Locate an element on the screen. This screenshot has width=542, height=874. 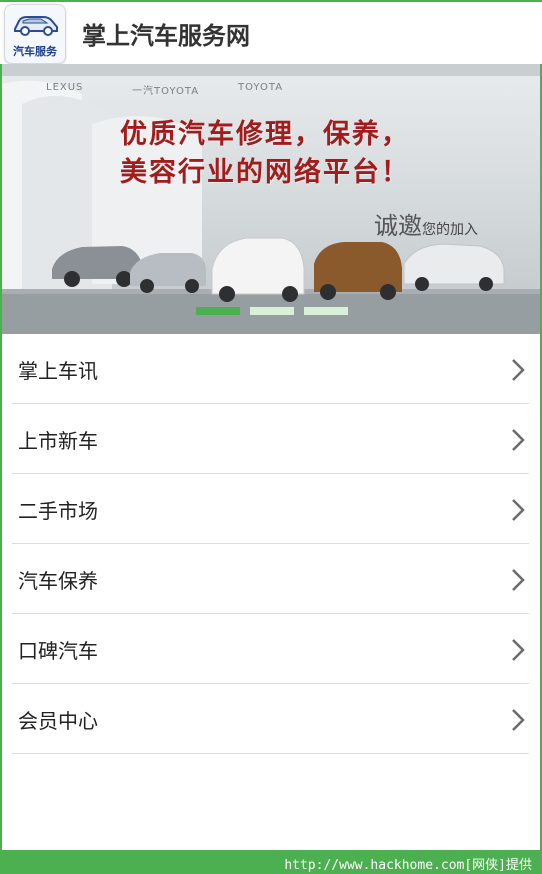
brand-logos-bar: LEXUS 一汽TOYOTA TOYOTA is located at coordinates (271, 89).